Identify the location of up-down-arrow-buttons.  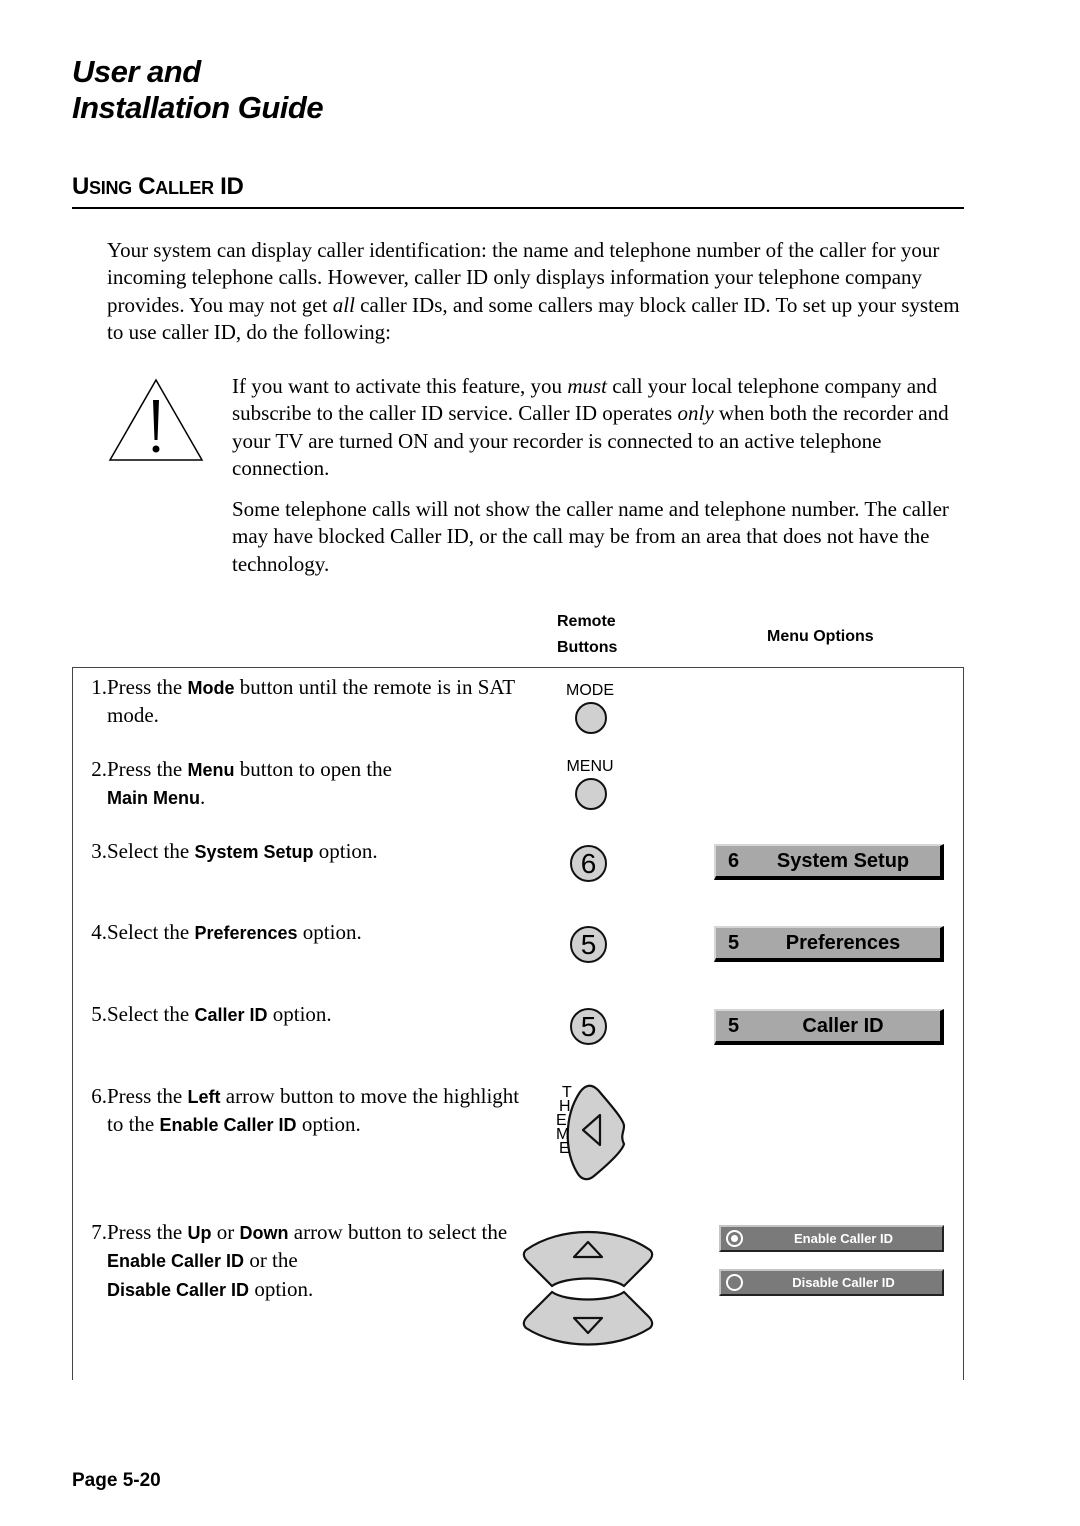
(588, 1288).